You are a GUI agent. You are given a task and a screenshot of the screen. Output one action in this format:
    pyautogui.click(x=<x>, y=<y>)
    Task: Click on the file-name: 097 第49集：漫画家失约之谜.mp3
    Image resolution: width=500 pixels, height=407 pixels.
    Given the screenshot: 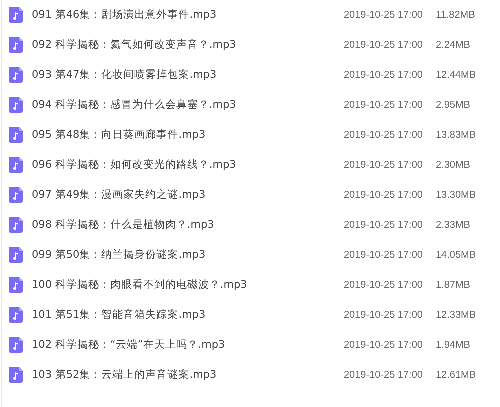 What is the action you would take?
    pyautogui.click(x=119, y=195)
    